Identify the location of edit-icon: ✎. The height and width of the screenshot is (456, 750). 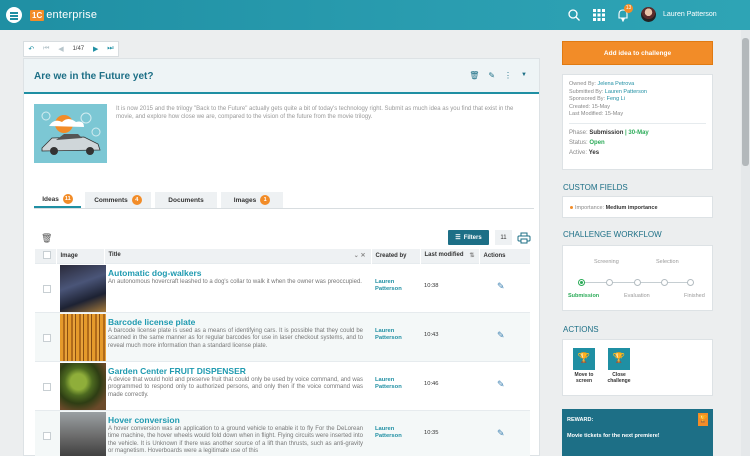
(491, 75).